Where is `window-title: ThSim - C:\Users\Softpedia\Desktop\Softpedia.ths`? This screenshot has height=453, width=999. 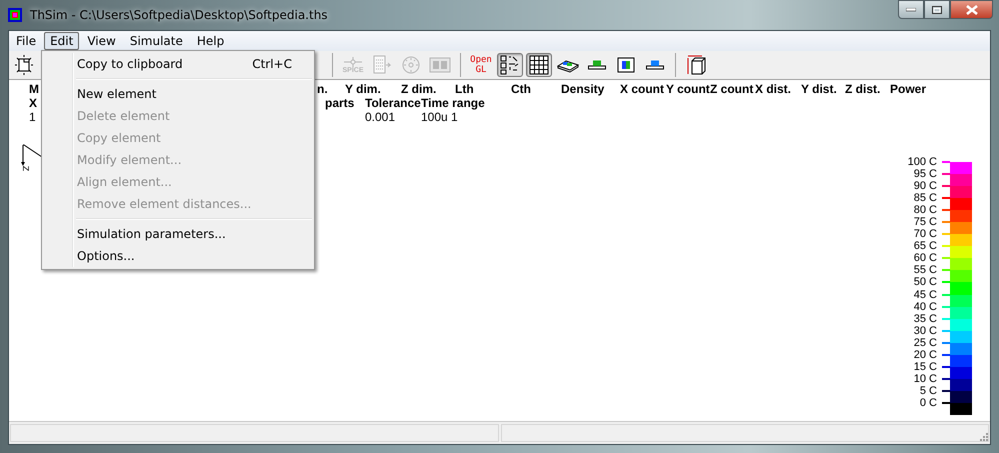
window-title: ThSim - C:\Users\Softpedia\Desktop\Softpedia.ths is located at coordinates (179, 15).